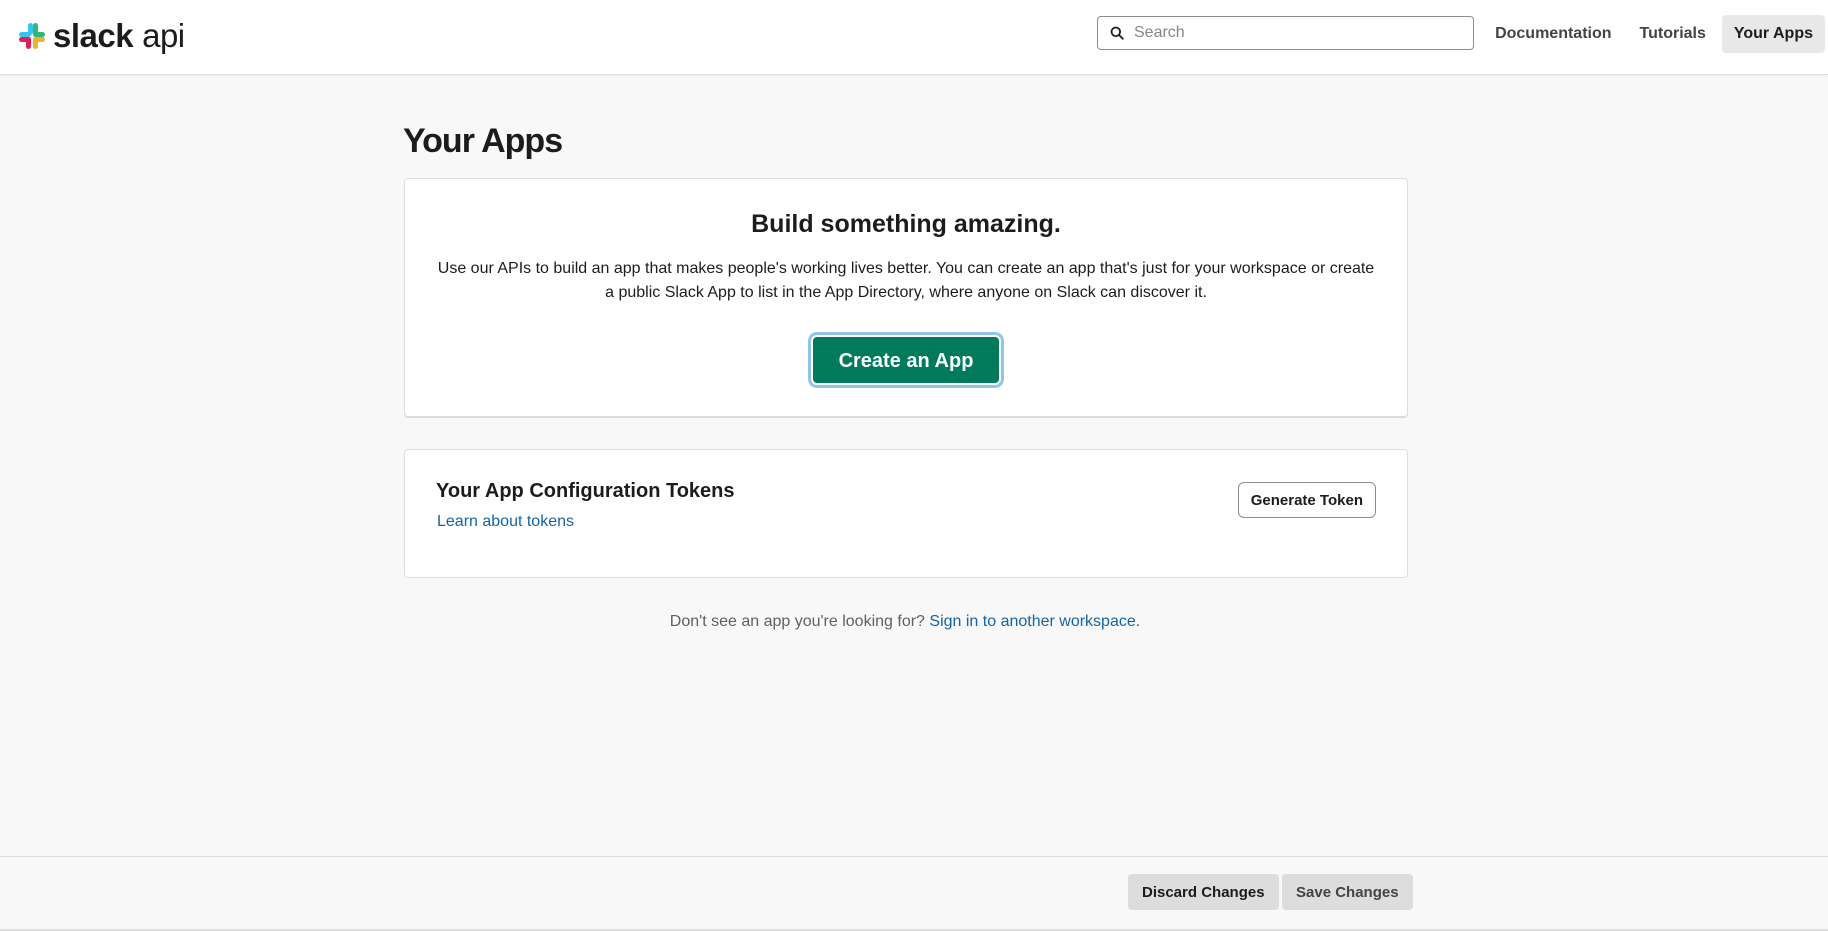 This screenshot has height=931, width=1828. What do you see at coordinates (93, 35) in the screenshot?
I see `logo-wordmark-bold: slack` at bounding box center [93, 35].